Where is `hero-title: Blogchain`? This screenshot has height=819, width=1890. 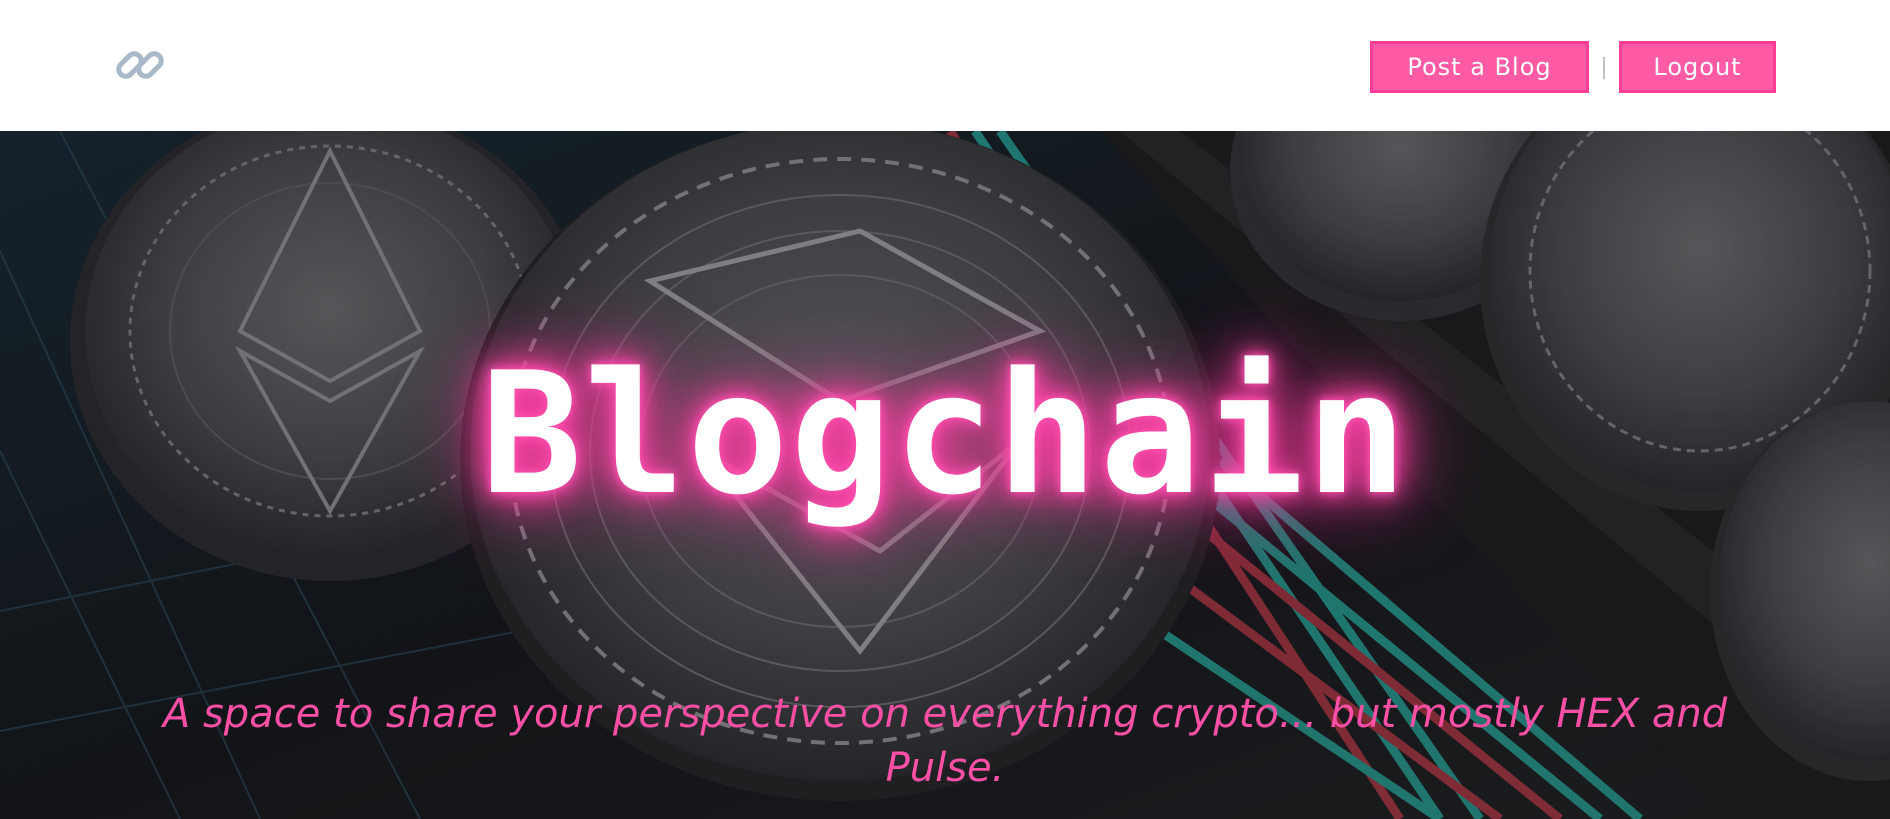 hero-title: Blogchain is located at coordinates (945, 434).